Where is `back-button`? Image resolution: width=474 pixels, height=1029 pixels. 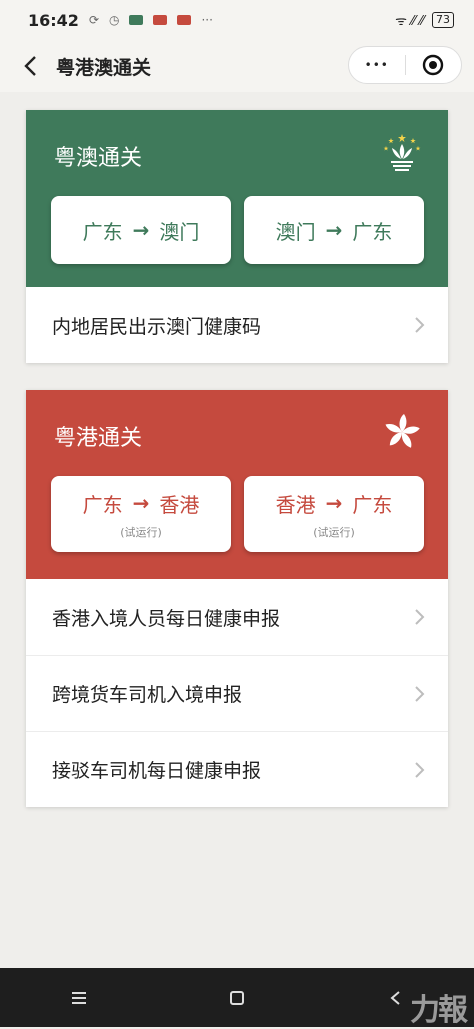
back-button is located at coordinates (30, 66).